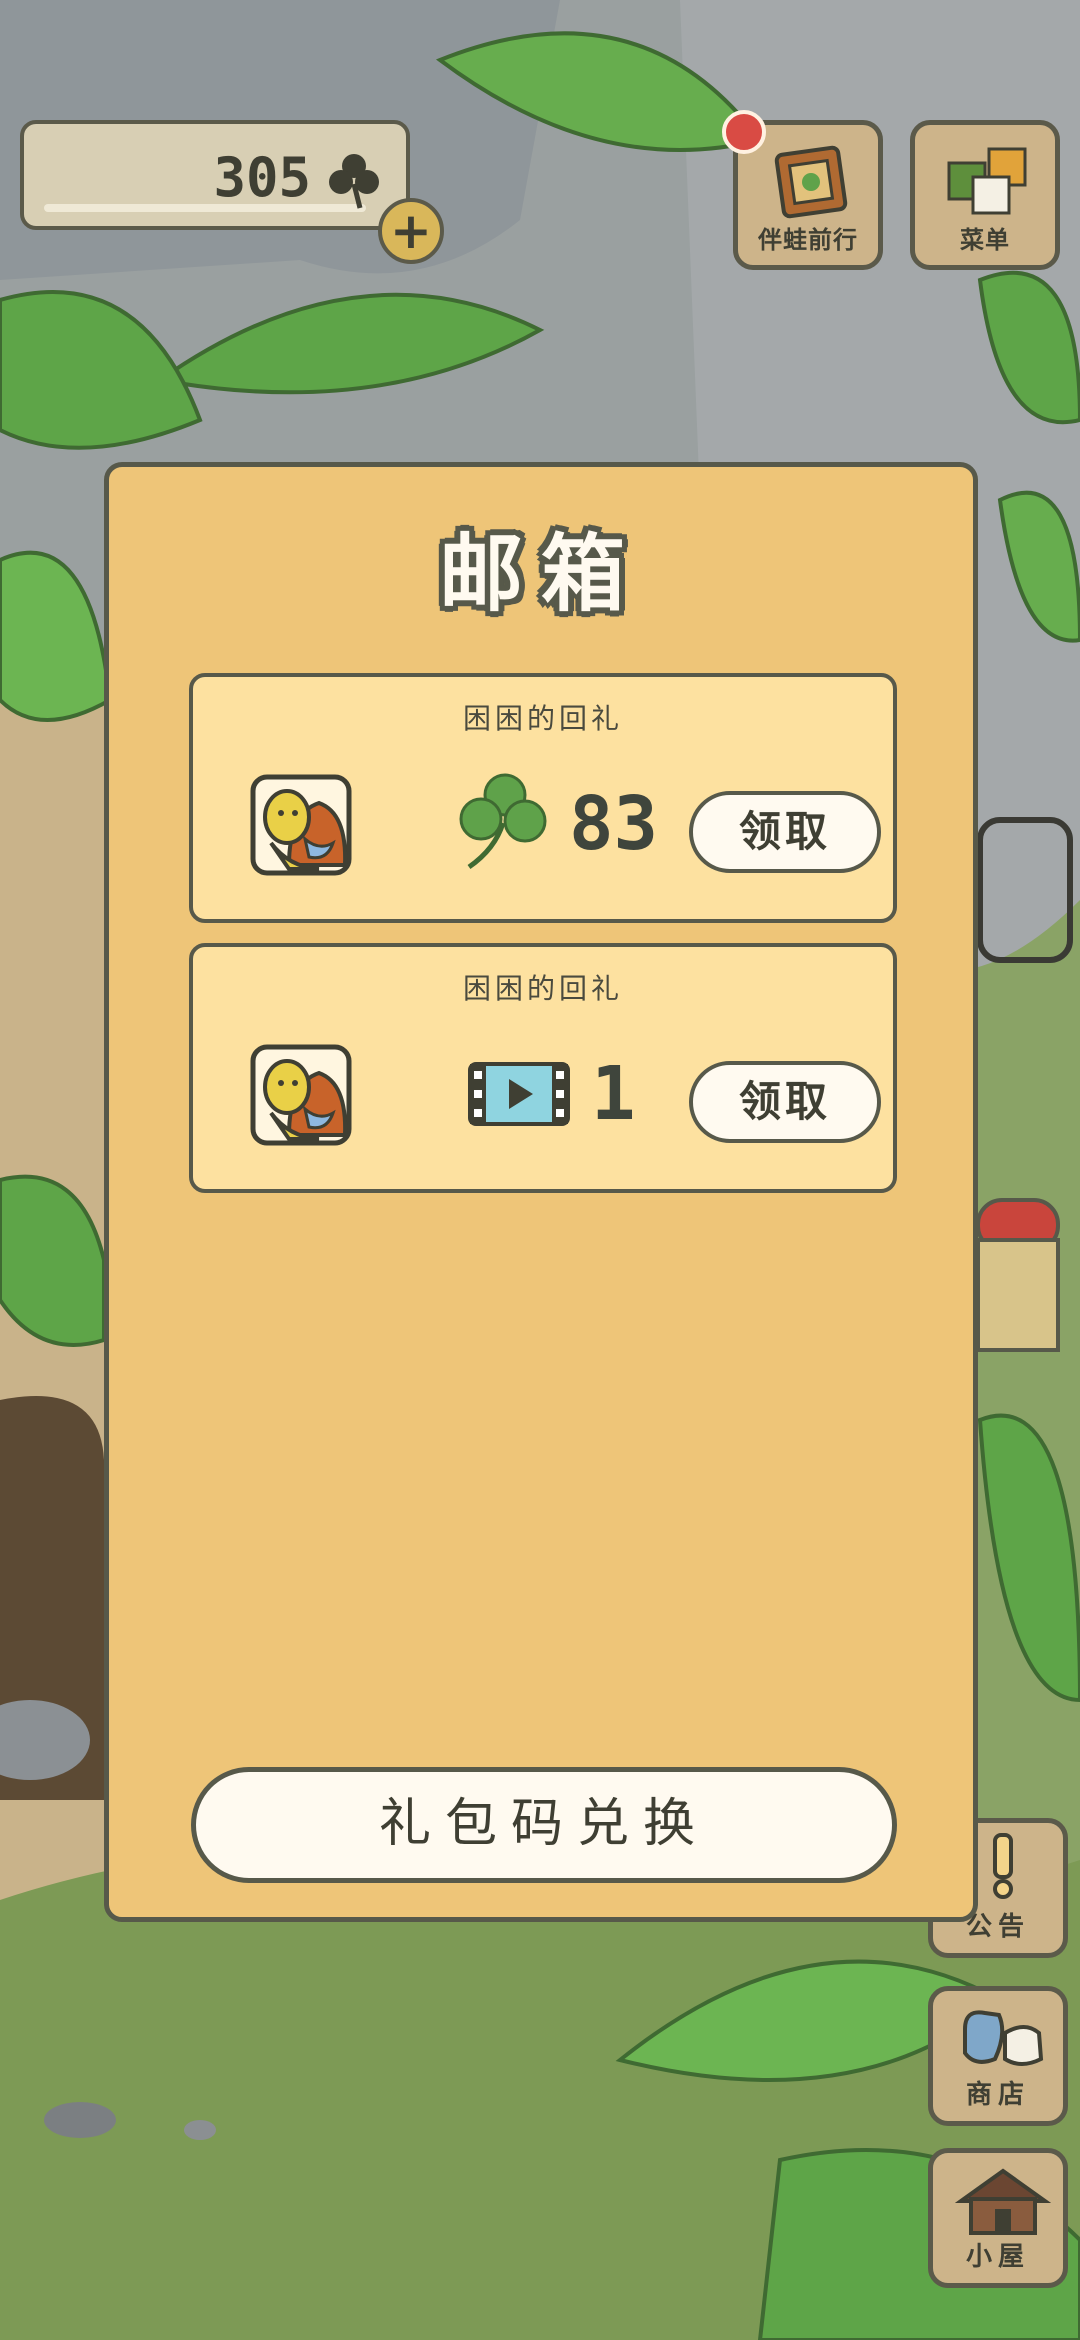 The width and height of the screenshot is (1080, 2340). Describe the element at coordinates (997, 2095) in the screenshot. I see `shop-label: 商店` at that location.